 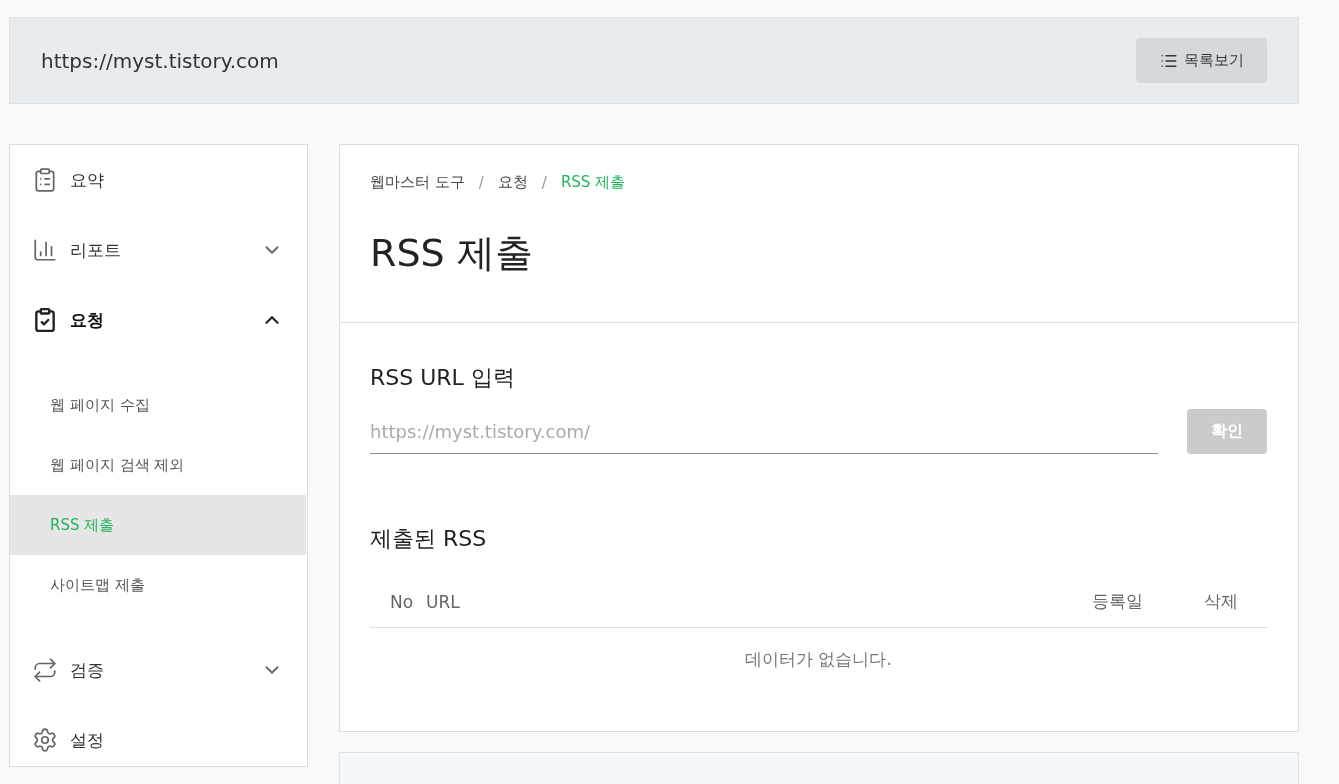 I want to click on repeat-arrows-icon, so click(x=45, y=670).